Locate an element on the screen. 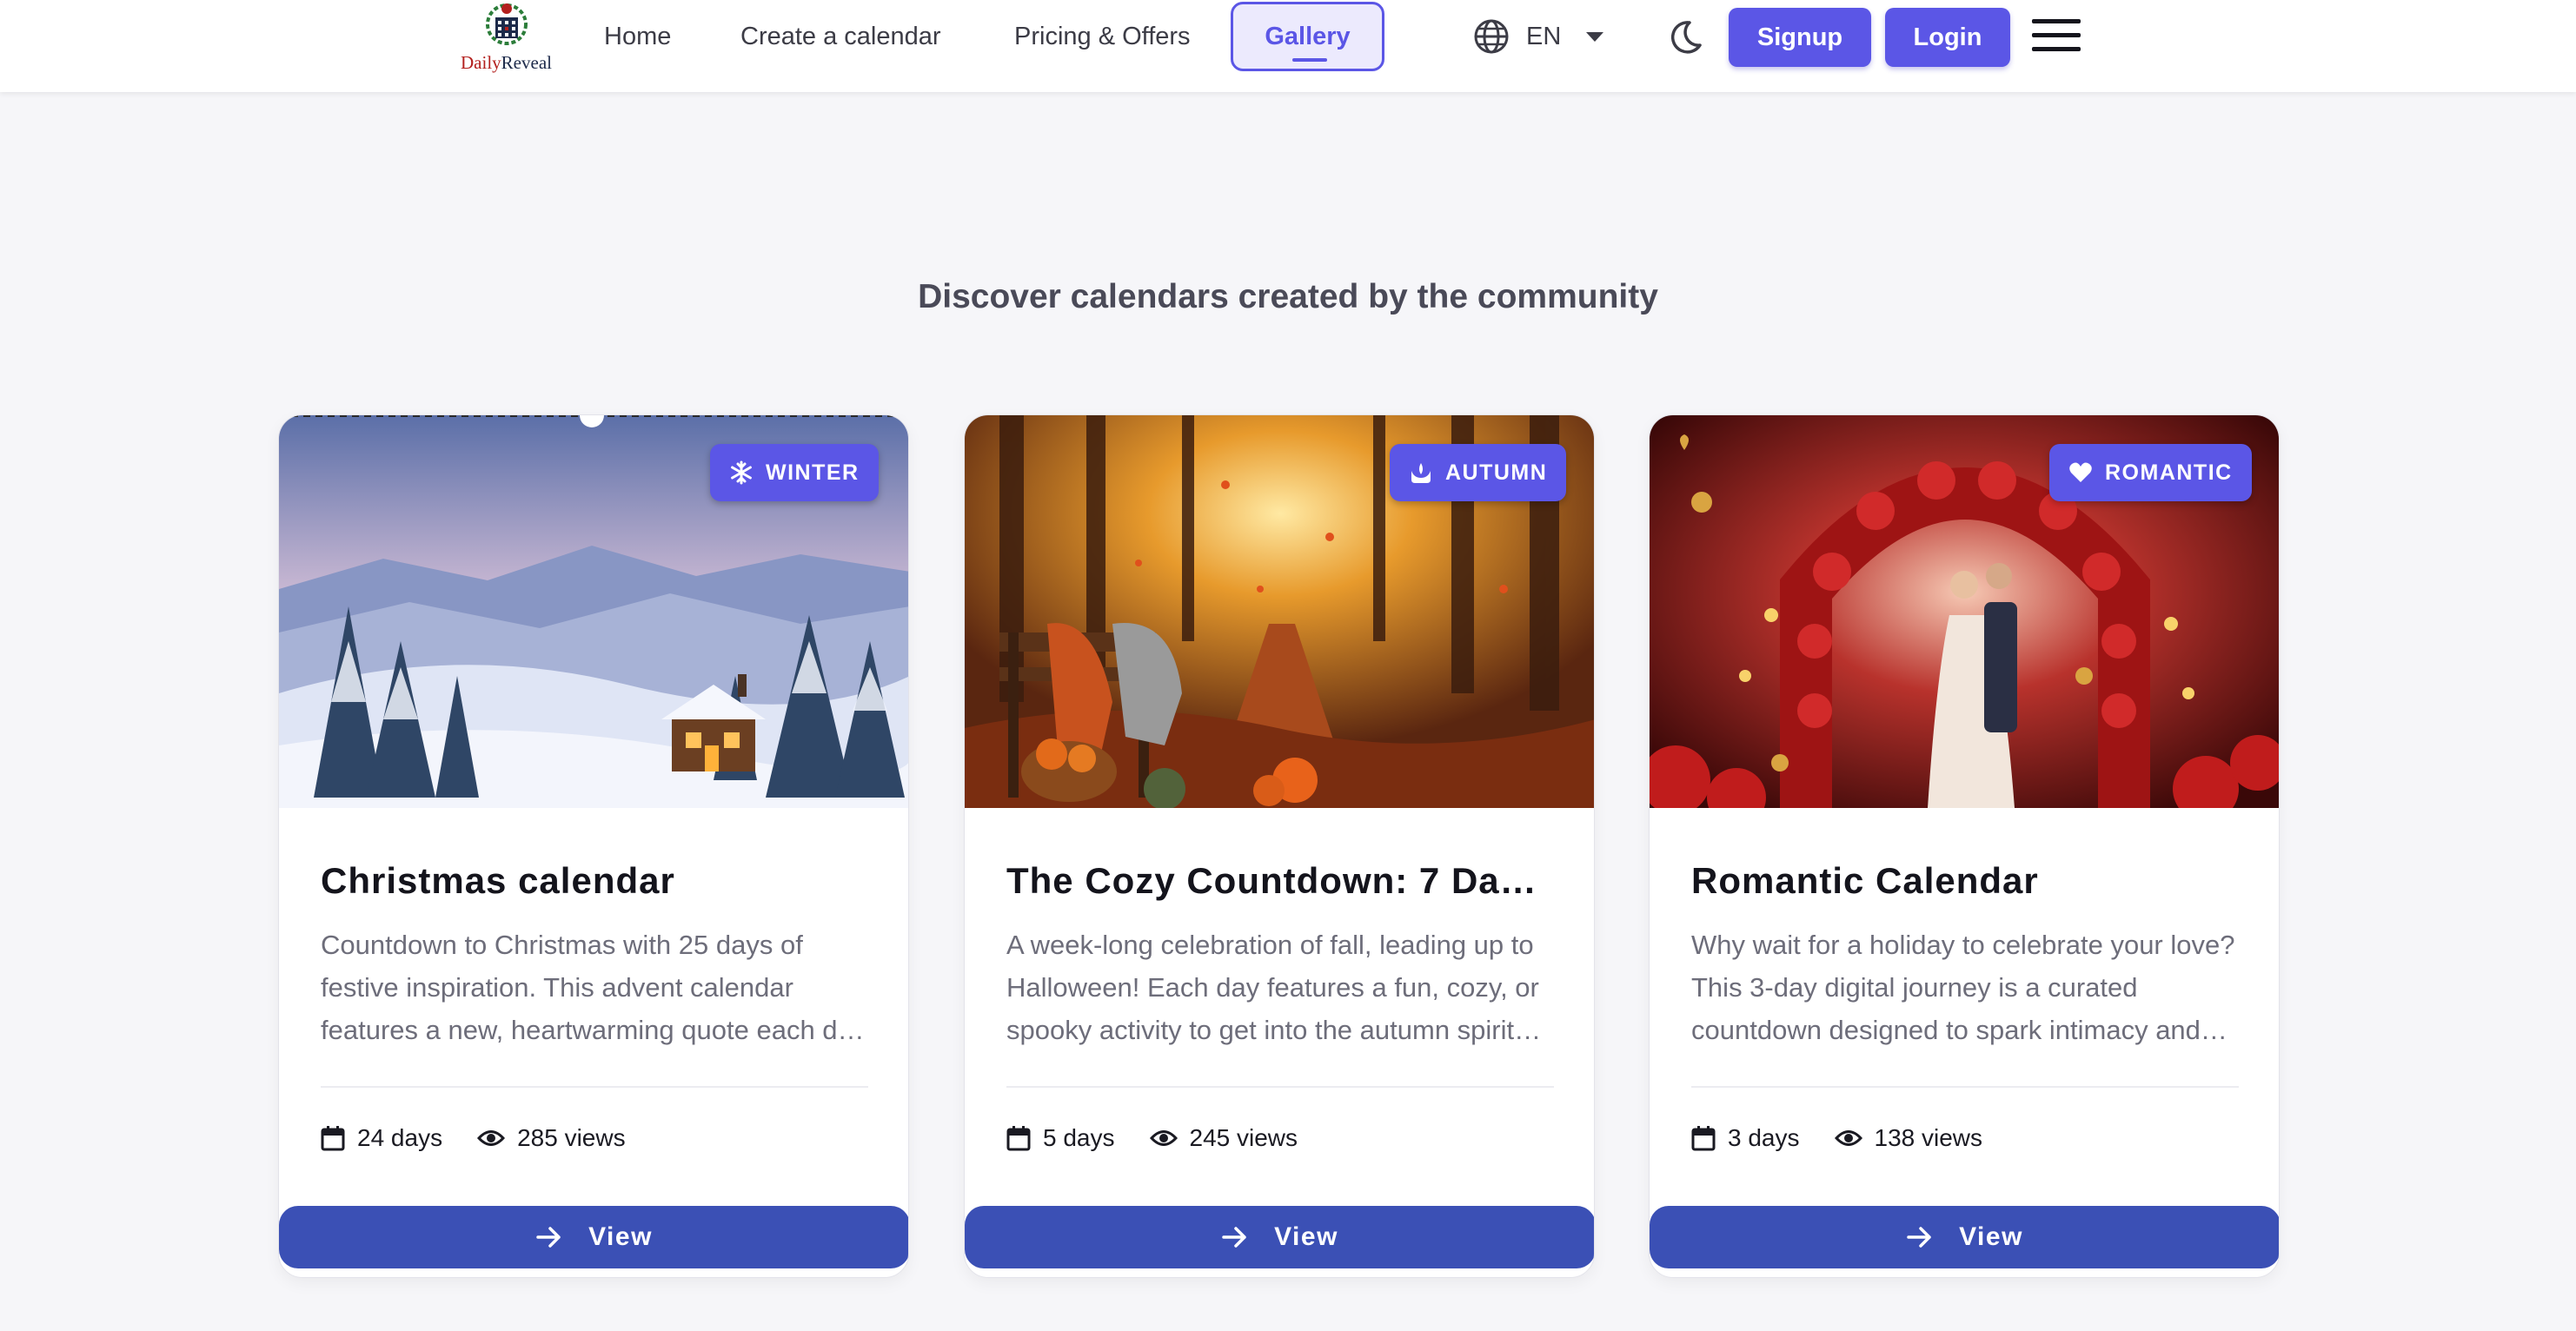  days-count: 3 days is located at coordinates (1745, 1138).